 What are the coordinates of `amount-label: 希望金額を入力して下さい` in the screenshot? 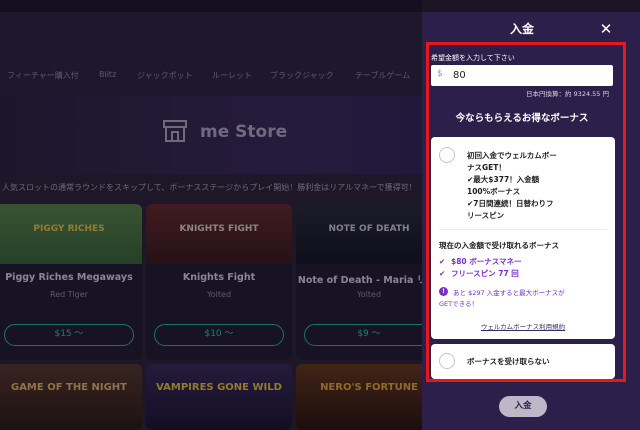 It's located at (473, 58).